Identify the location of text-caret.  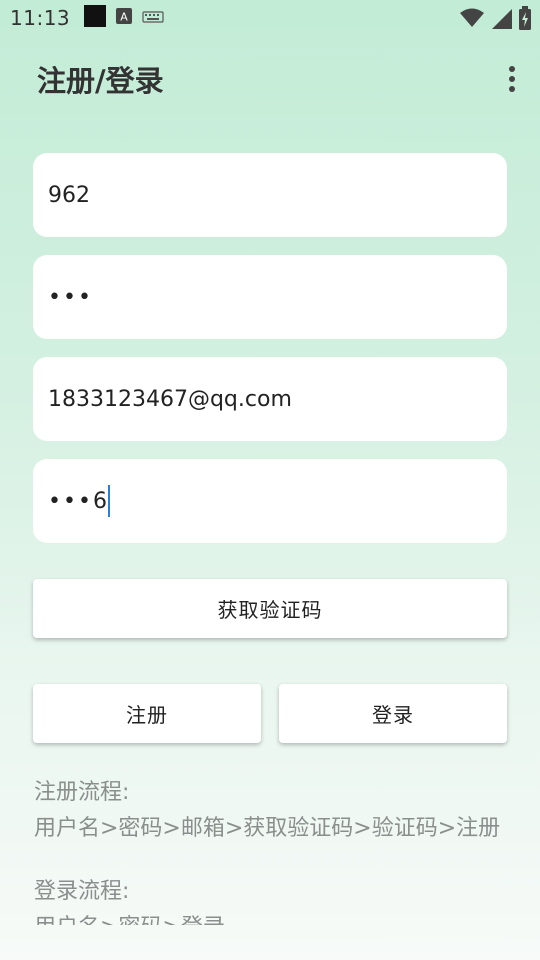
(108, 501).